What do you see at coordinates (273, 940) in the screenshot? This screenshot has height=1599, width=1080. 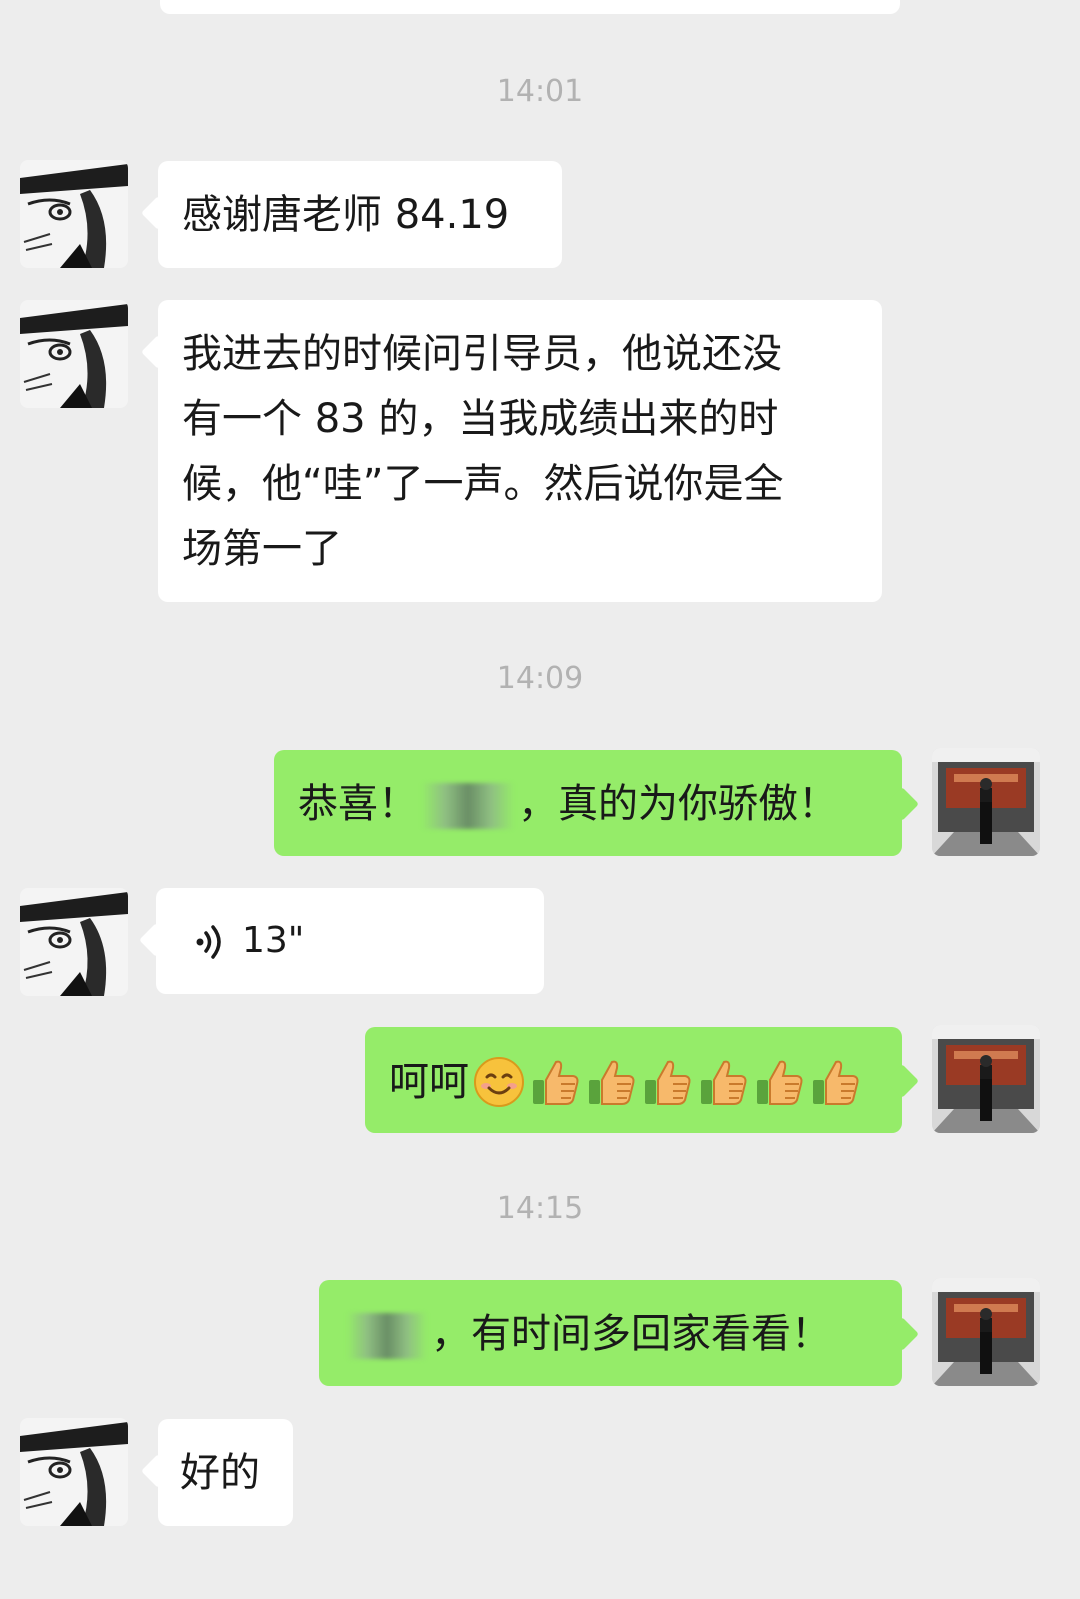 I see `voice-duration: 13"` at bounding box center [273, 940].